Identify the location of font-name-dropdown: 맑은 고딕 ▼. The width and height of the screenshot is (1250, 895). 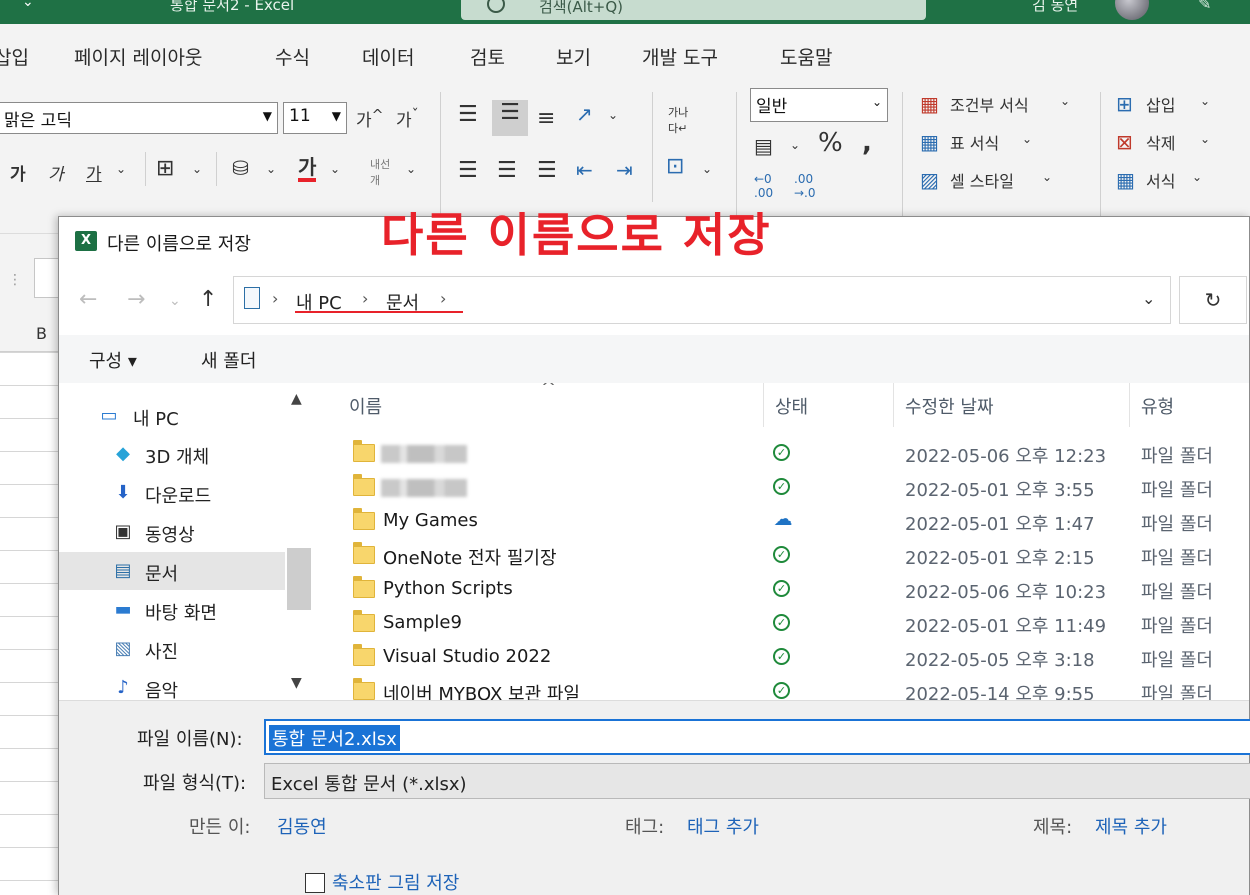
(139, 118).